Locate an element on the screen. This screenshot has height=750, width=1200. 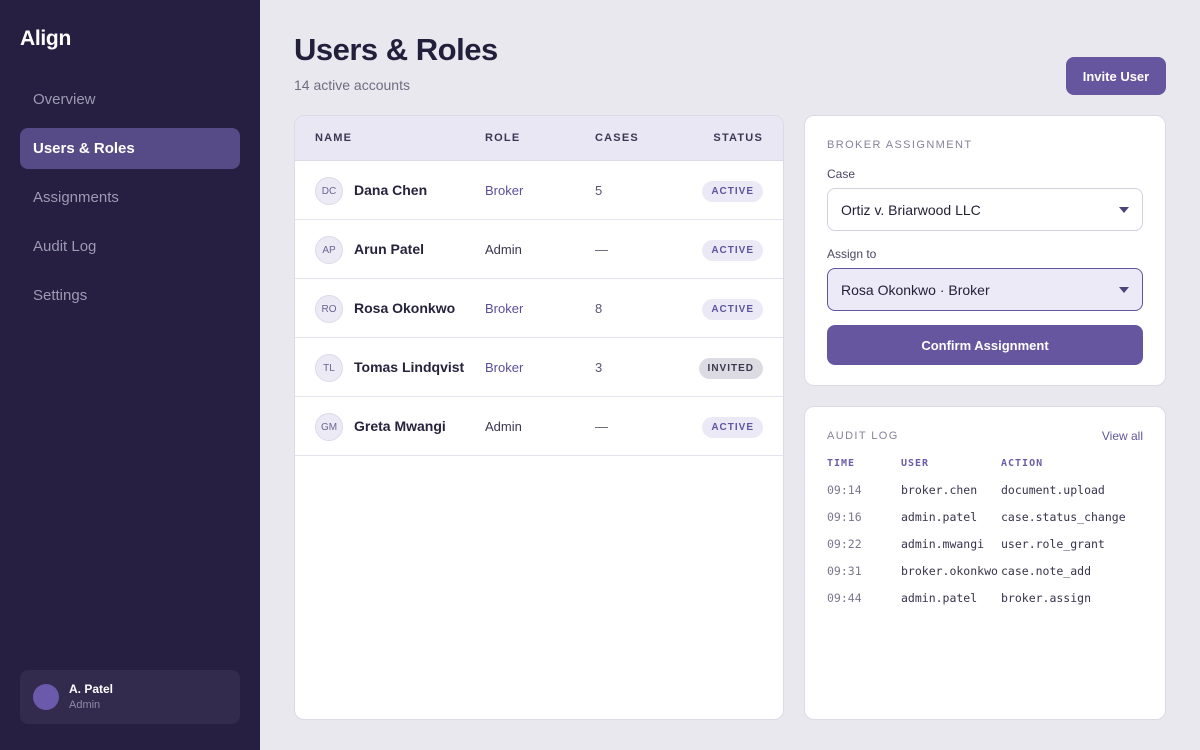
user-cases: 3 is located at coordinates (599, 367).